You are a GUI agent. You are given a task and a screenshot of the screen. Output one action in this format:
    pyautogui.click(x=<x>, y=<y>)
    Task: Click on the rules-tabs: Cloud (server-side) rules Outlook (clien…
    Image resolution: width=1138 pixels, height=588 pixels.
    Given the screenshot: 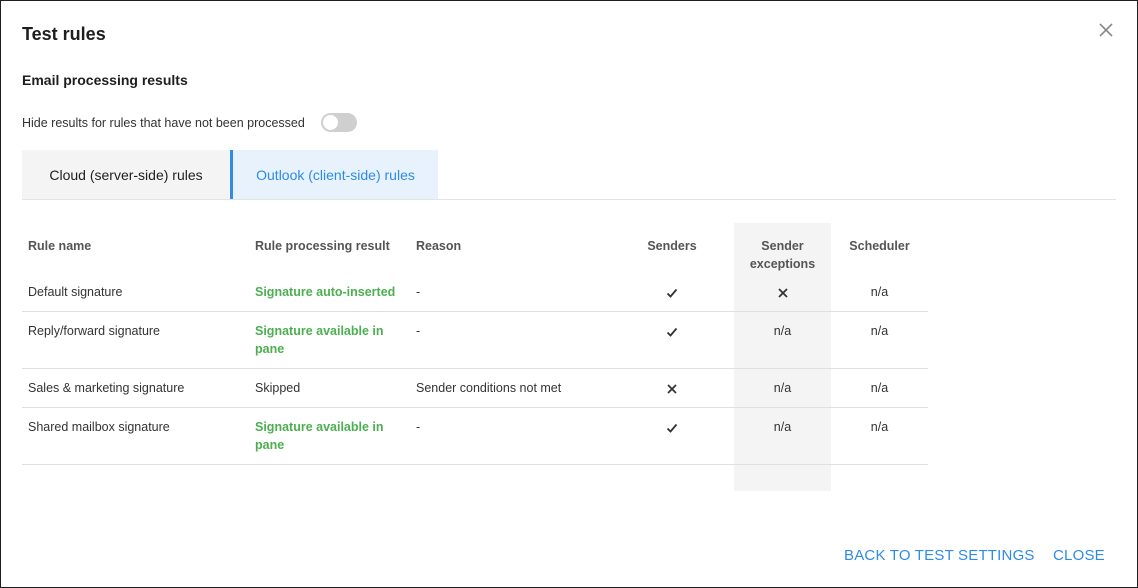 What is the action you would take?
    pyautogui.click(x=569, y=175)
    